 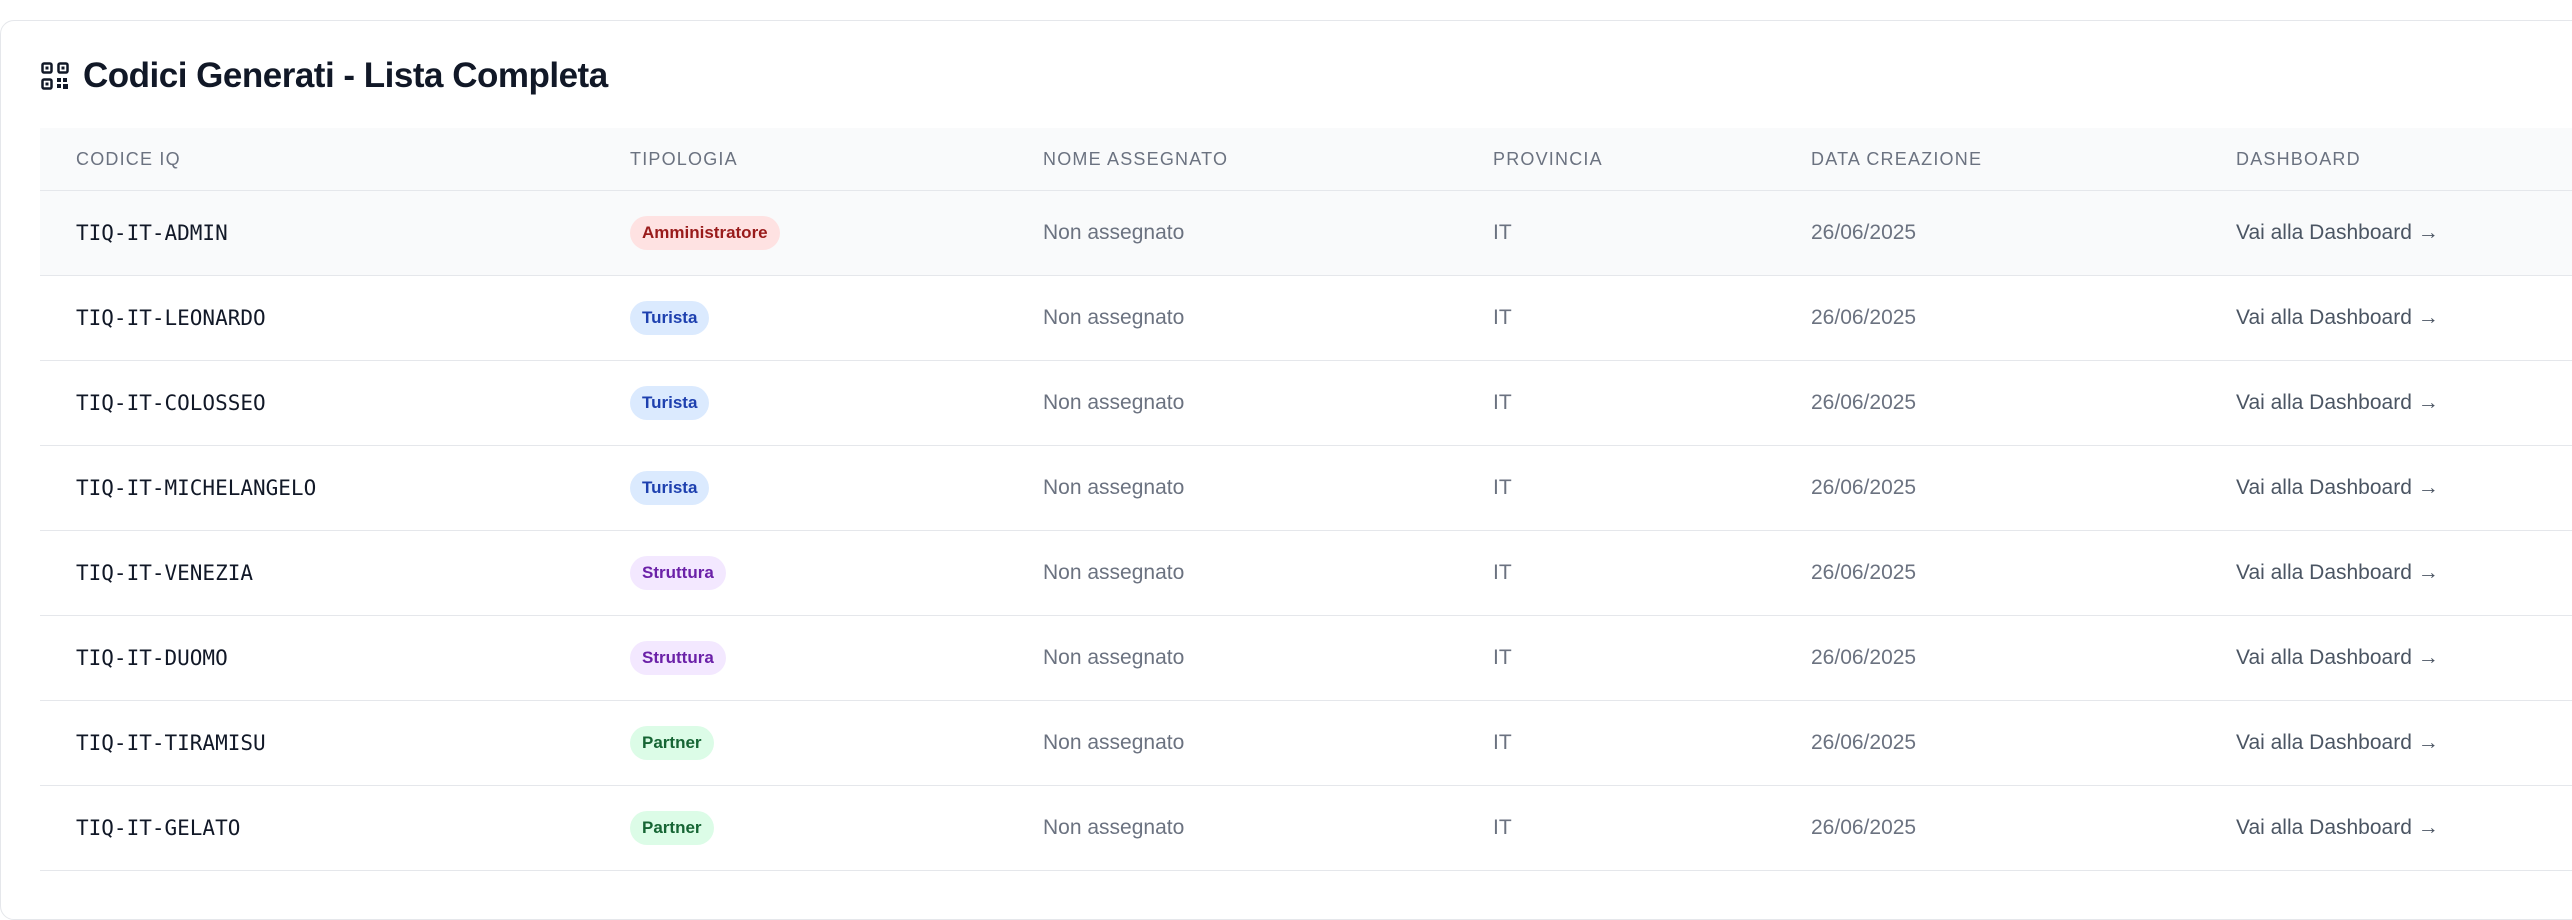 I want to click on column-header-date: DATA CREAZIONE, so click(x=1896, y=159).